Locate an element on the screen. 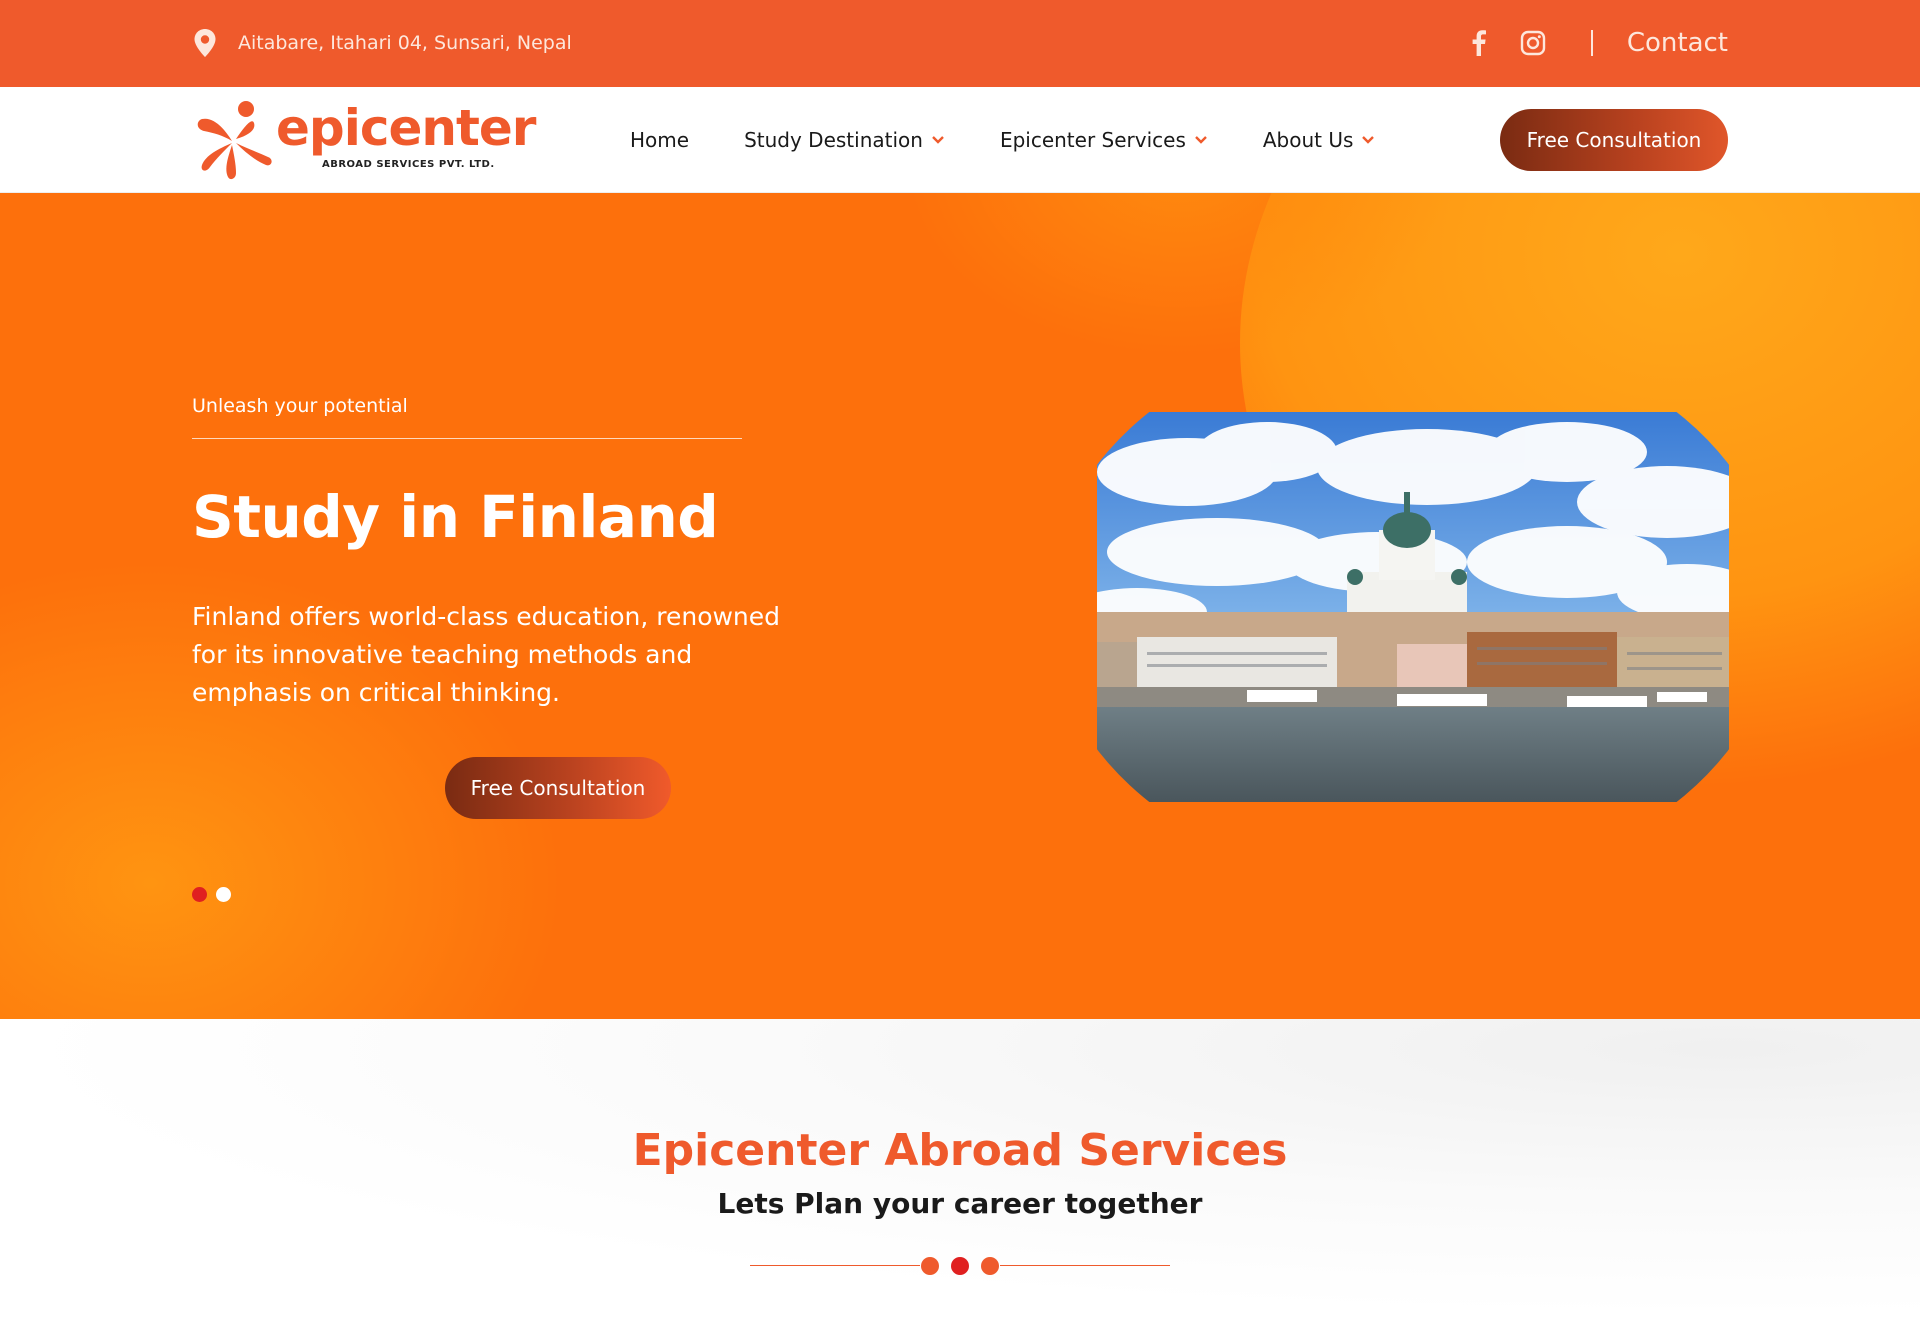 The image size is (1920, 1317). instagram-icon is located at coordinates (1533, 43).